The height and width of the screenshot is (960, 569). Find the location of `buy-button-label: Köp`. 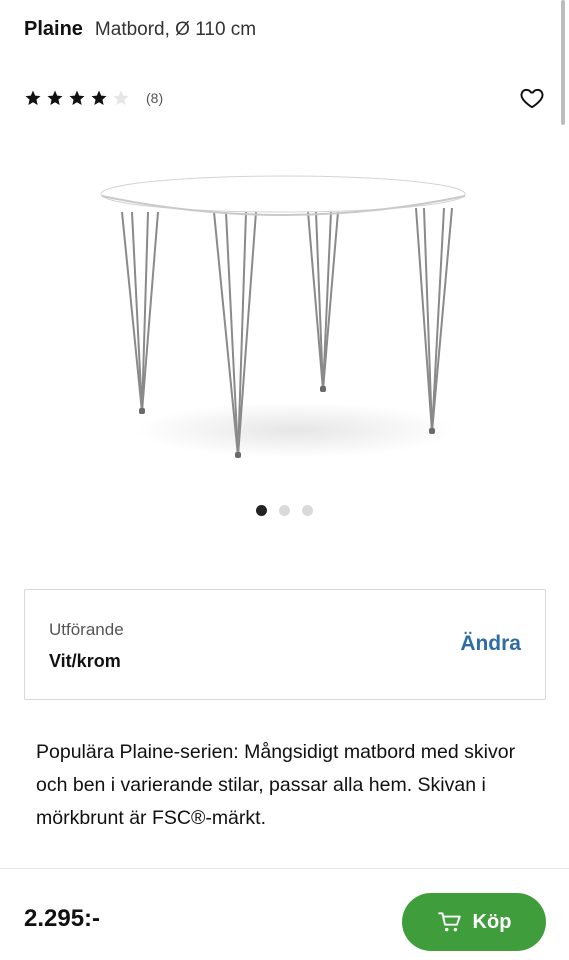

buy-button-label: Köp is located at coordinates (492, 921).